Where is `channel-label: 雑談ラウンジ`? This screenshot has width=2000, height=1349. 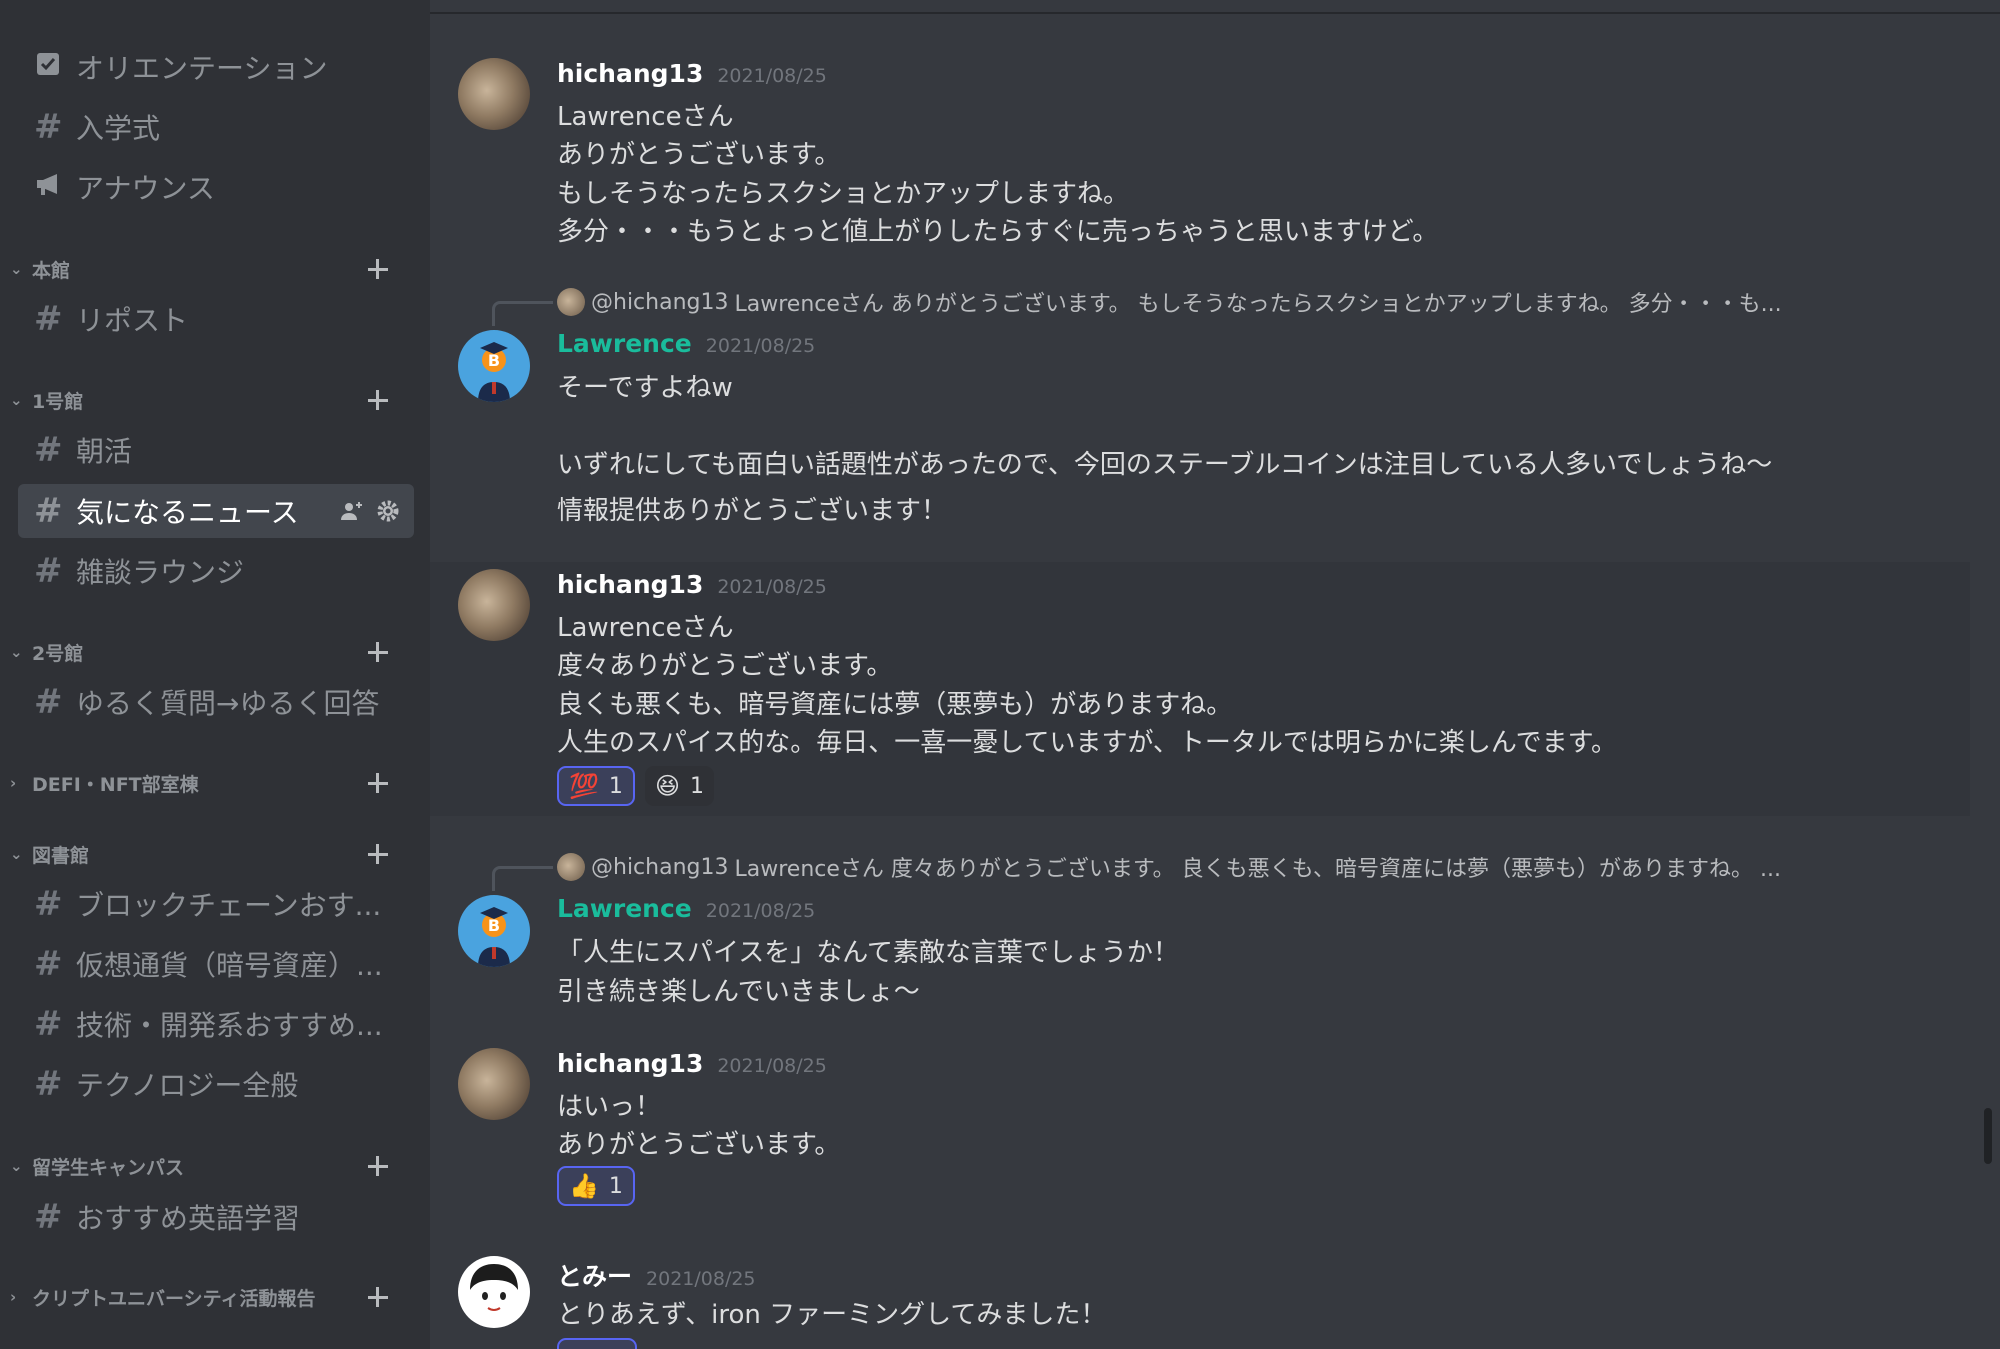 channel-label: 雑談ラウンジ is located at coordinates (160, 572).